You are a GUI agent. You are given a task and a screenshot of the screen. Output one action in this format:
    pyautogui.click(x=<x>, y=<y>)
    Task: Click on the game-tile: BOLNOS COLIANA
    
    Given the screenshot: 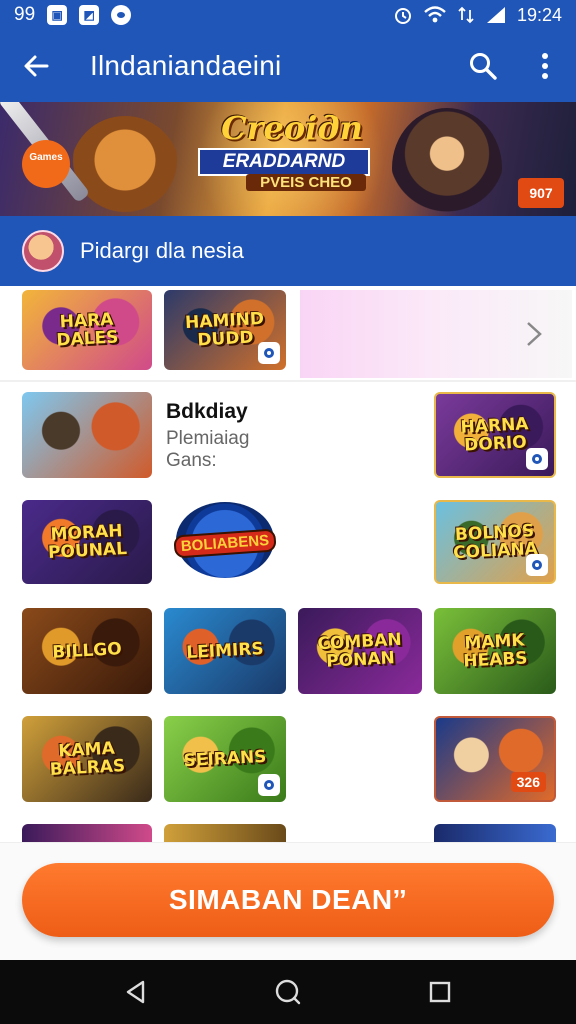 What is the action you would take?
    pyautogui.click(x=495, y=542)
    